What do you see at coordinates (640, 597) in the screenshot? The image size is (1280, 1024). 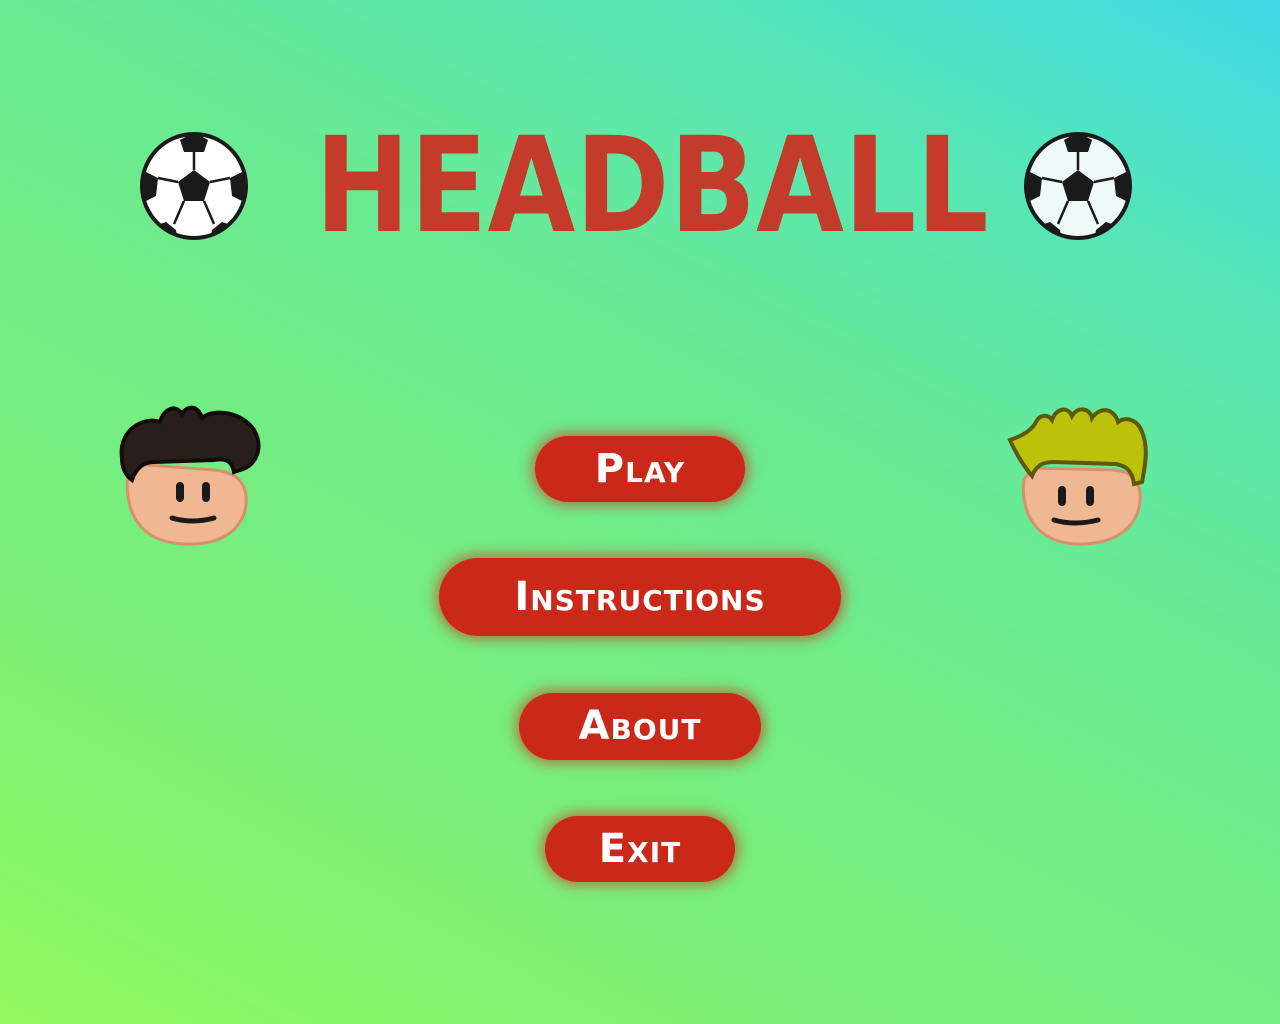 I see `instructions-button: Instructions` at bounding box center [640, 597].